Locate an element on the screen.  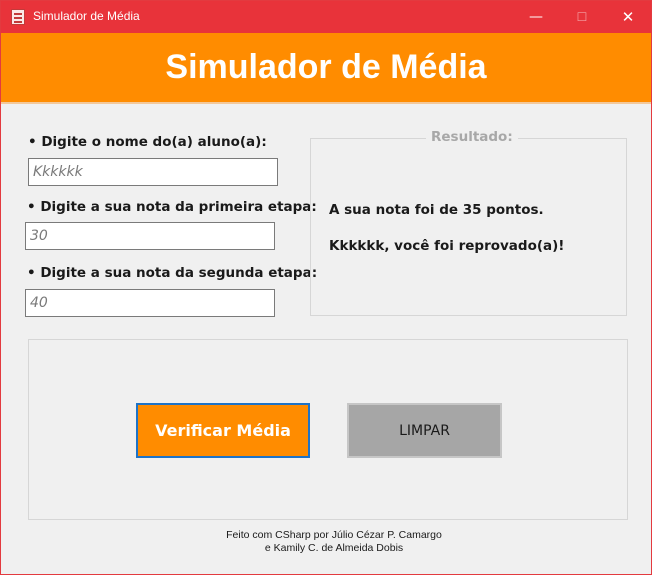
second-grade-input: 40 is located at coordinates (150, 303).